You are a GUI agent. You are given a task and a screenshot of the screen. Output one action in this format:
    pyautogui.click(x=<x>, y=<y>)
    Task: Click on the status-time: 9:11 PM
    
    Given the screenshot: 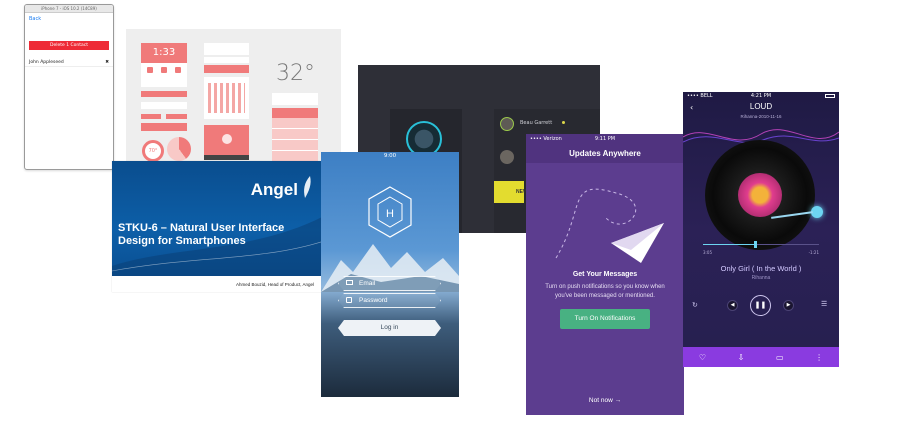 What is the action you would take?
    pyautogui.click(x=605, y=139)
    